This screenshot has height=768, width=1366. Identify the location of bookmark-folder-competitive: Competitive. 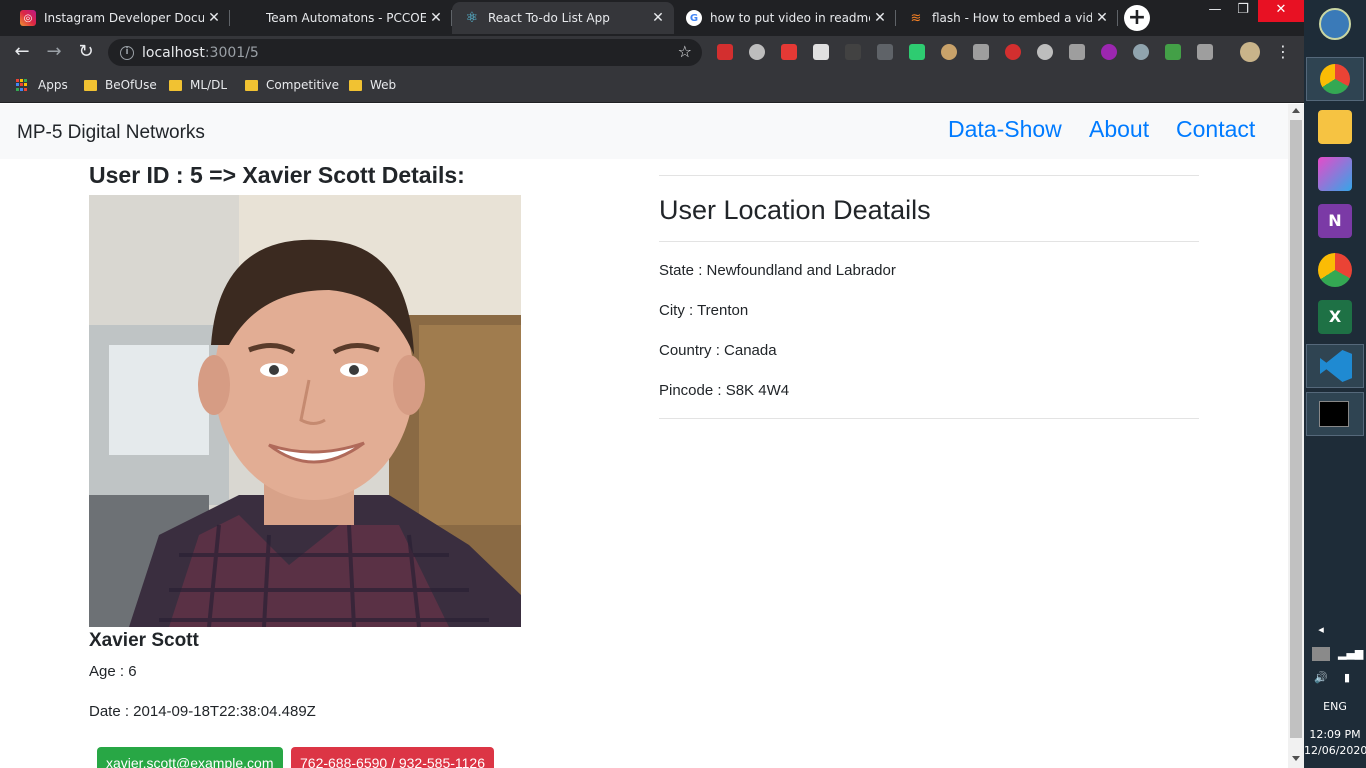
(292, 85).